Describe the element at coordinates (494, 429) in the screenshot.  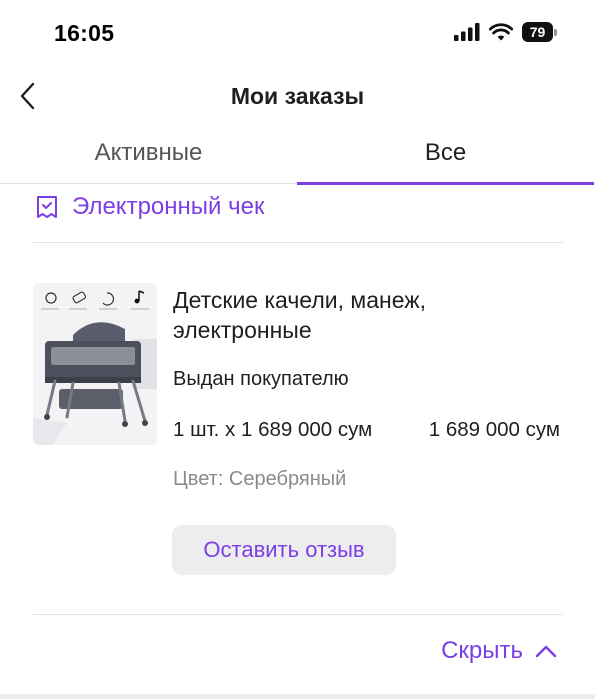
I see `total-price: 1 689 000 сум` at that location.